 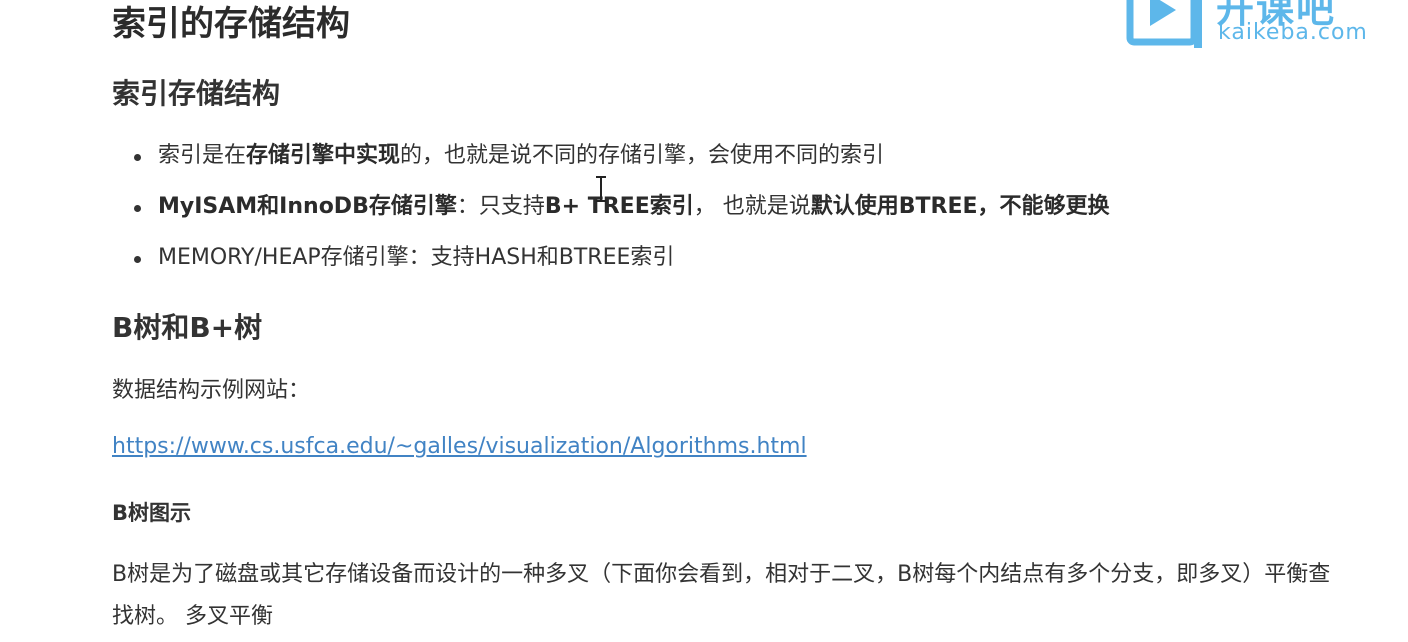 What do you see at coordinates (601, 189) in the screenshot?
I see `text-cursor-icon` at bounding box center [601, 189].